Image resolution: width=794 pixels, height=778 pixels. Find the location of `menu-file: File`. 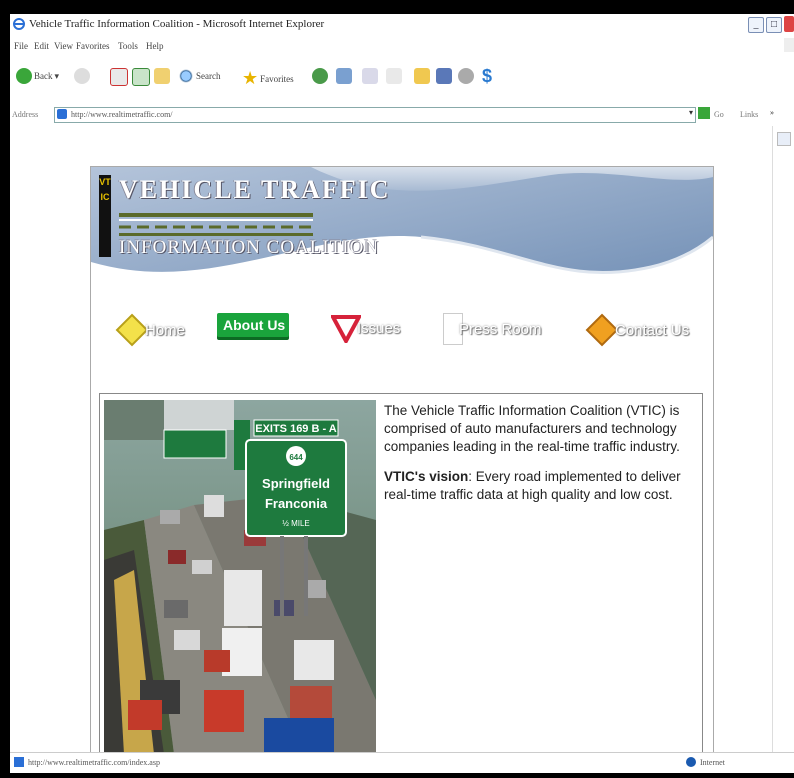

menu-file: File is located at coordinates (21, 46).